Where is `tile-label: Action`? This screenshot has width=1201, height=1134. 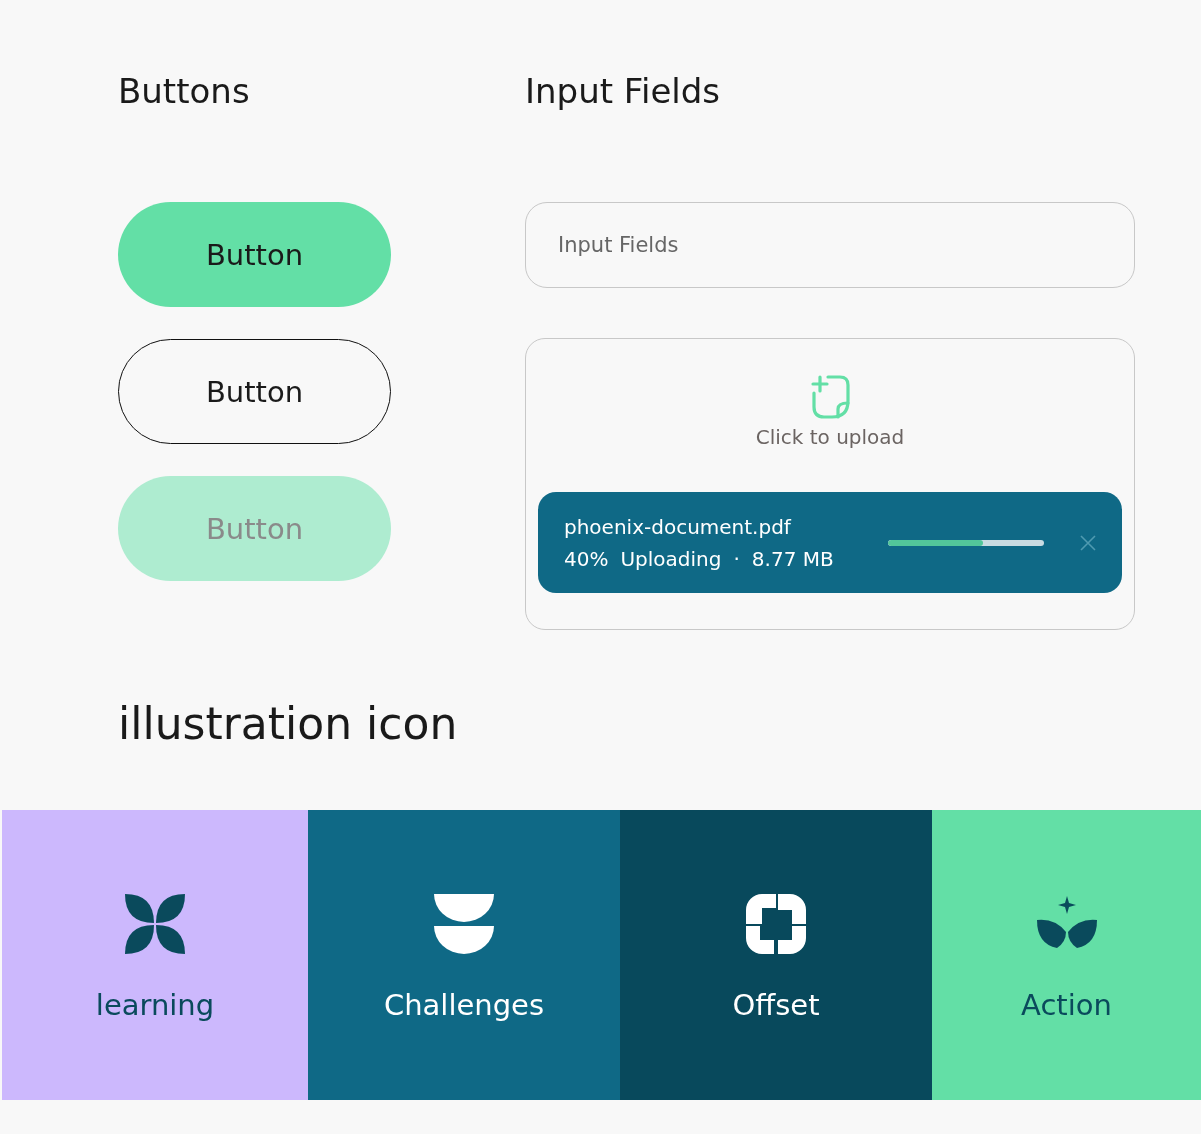
tile-label: Action is located at coordinates (1066, 1005).